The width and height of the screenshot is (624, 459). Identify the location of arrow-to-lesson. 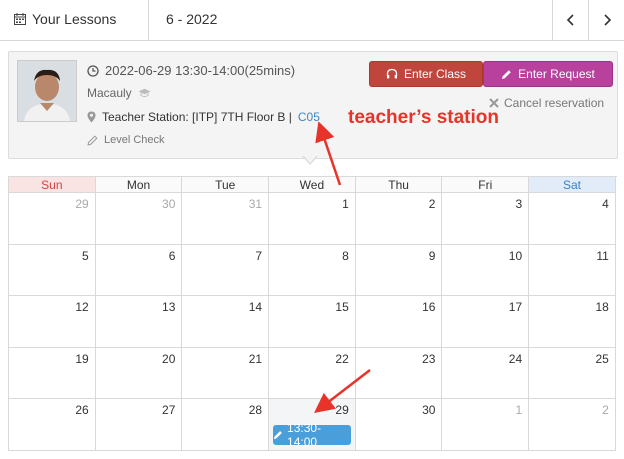
(342, 391).